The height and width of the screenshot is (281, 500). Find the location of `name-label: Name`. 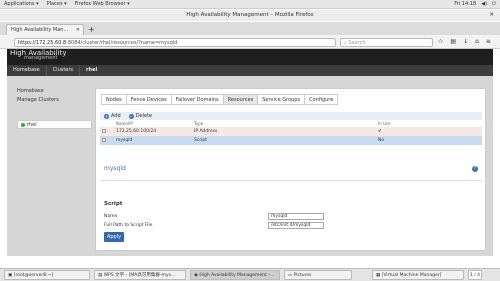

name-label: Name is located at coordinates (111, 216).